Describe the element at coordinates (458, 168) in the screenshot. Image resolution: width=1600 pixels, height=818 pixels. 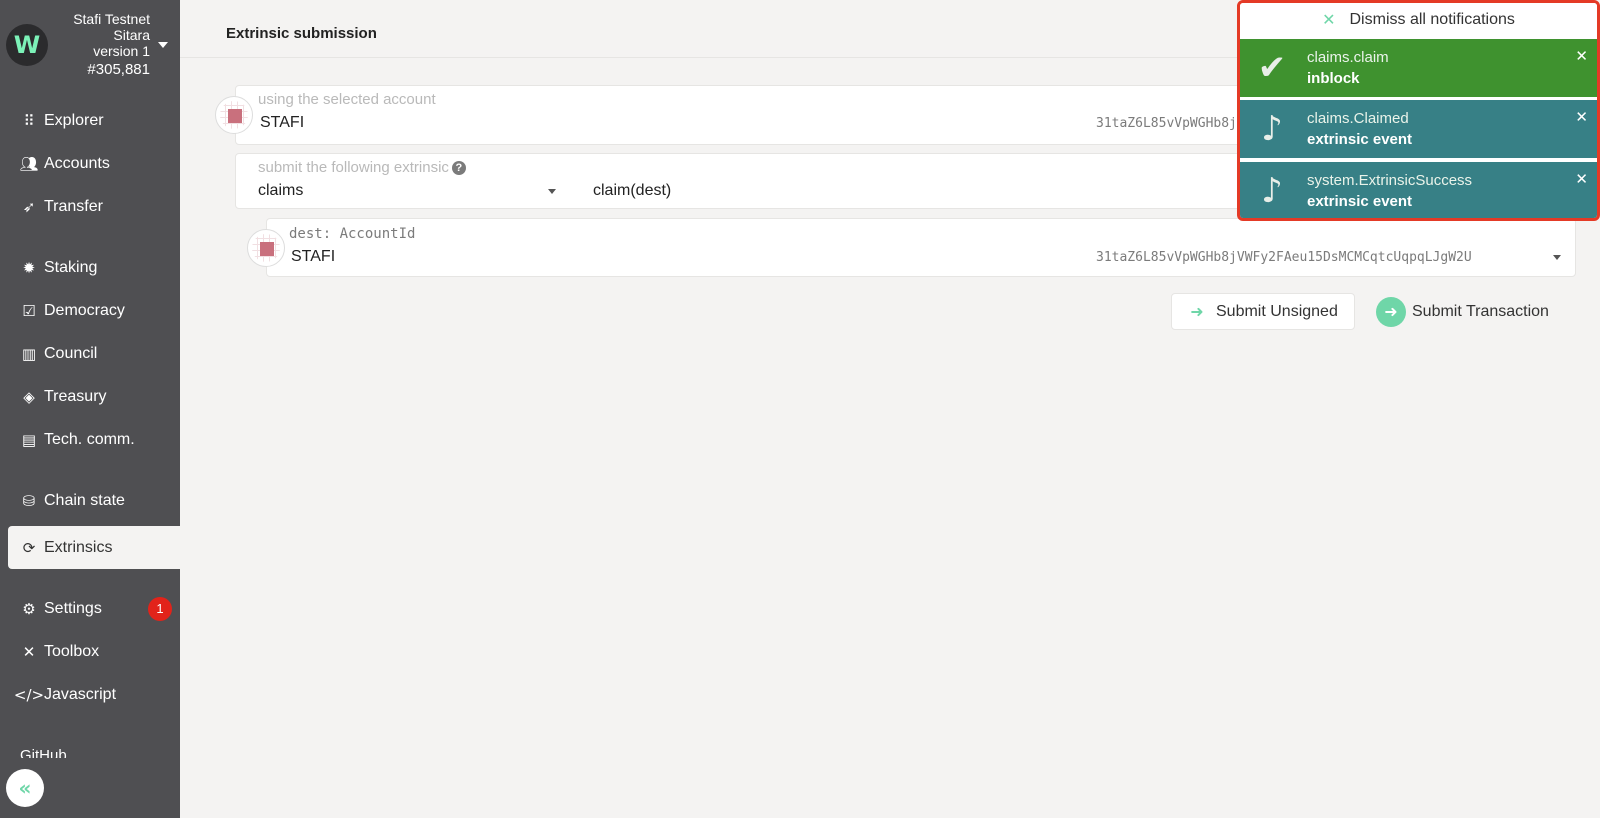
I see `help-icon: ?` at that location.